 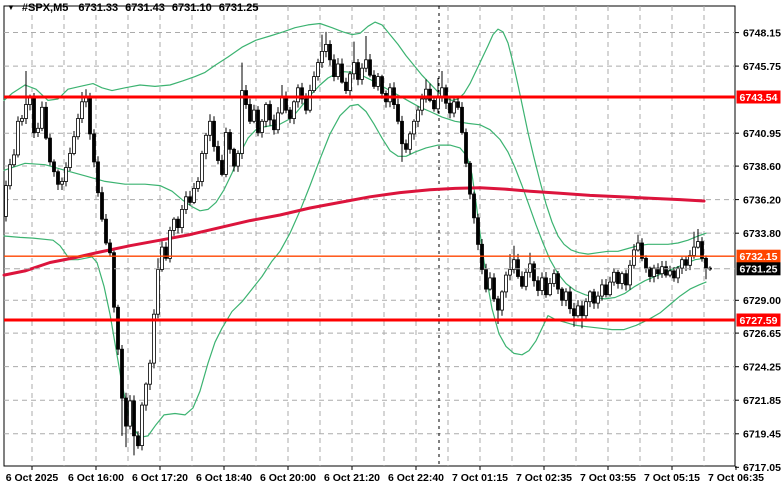 I want to click on x-axis-label: 7 Oct 05:15, so click(x=672, y=478).